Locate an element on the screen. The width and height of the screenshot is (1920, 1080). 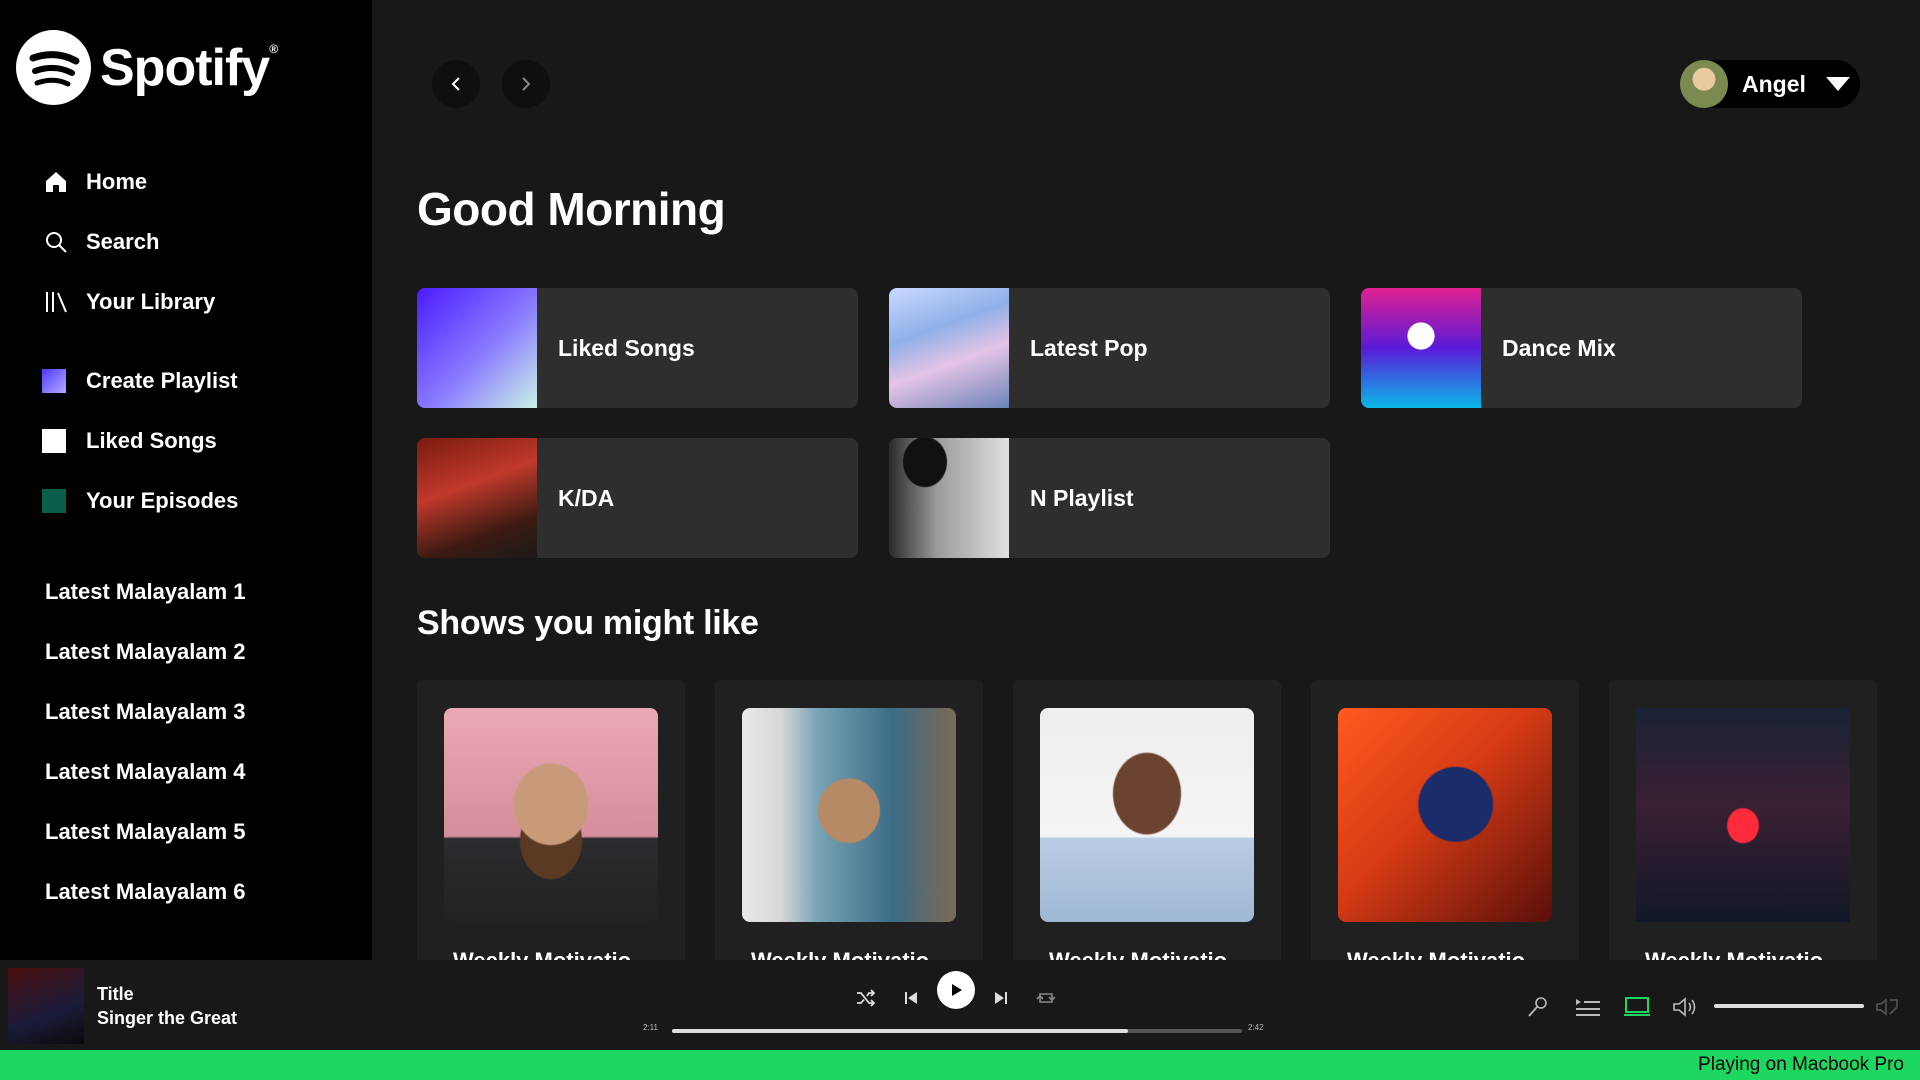
play-button is located at coordinates (956, 990).